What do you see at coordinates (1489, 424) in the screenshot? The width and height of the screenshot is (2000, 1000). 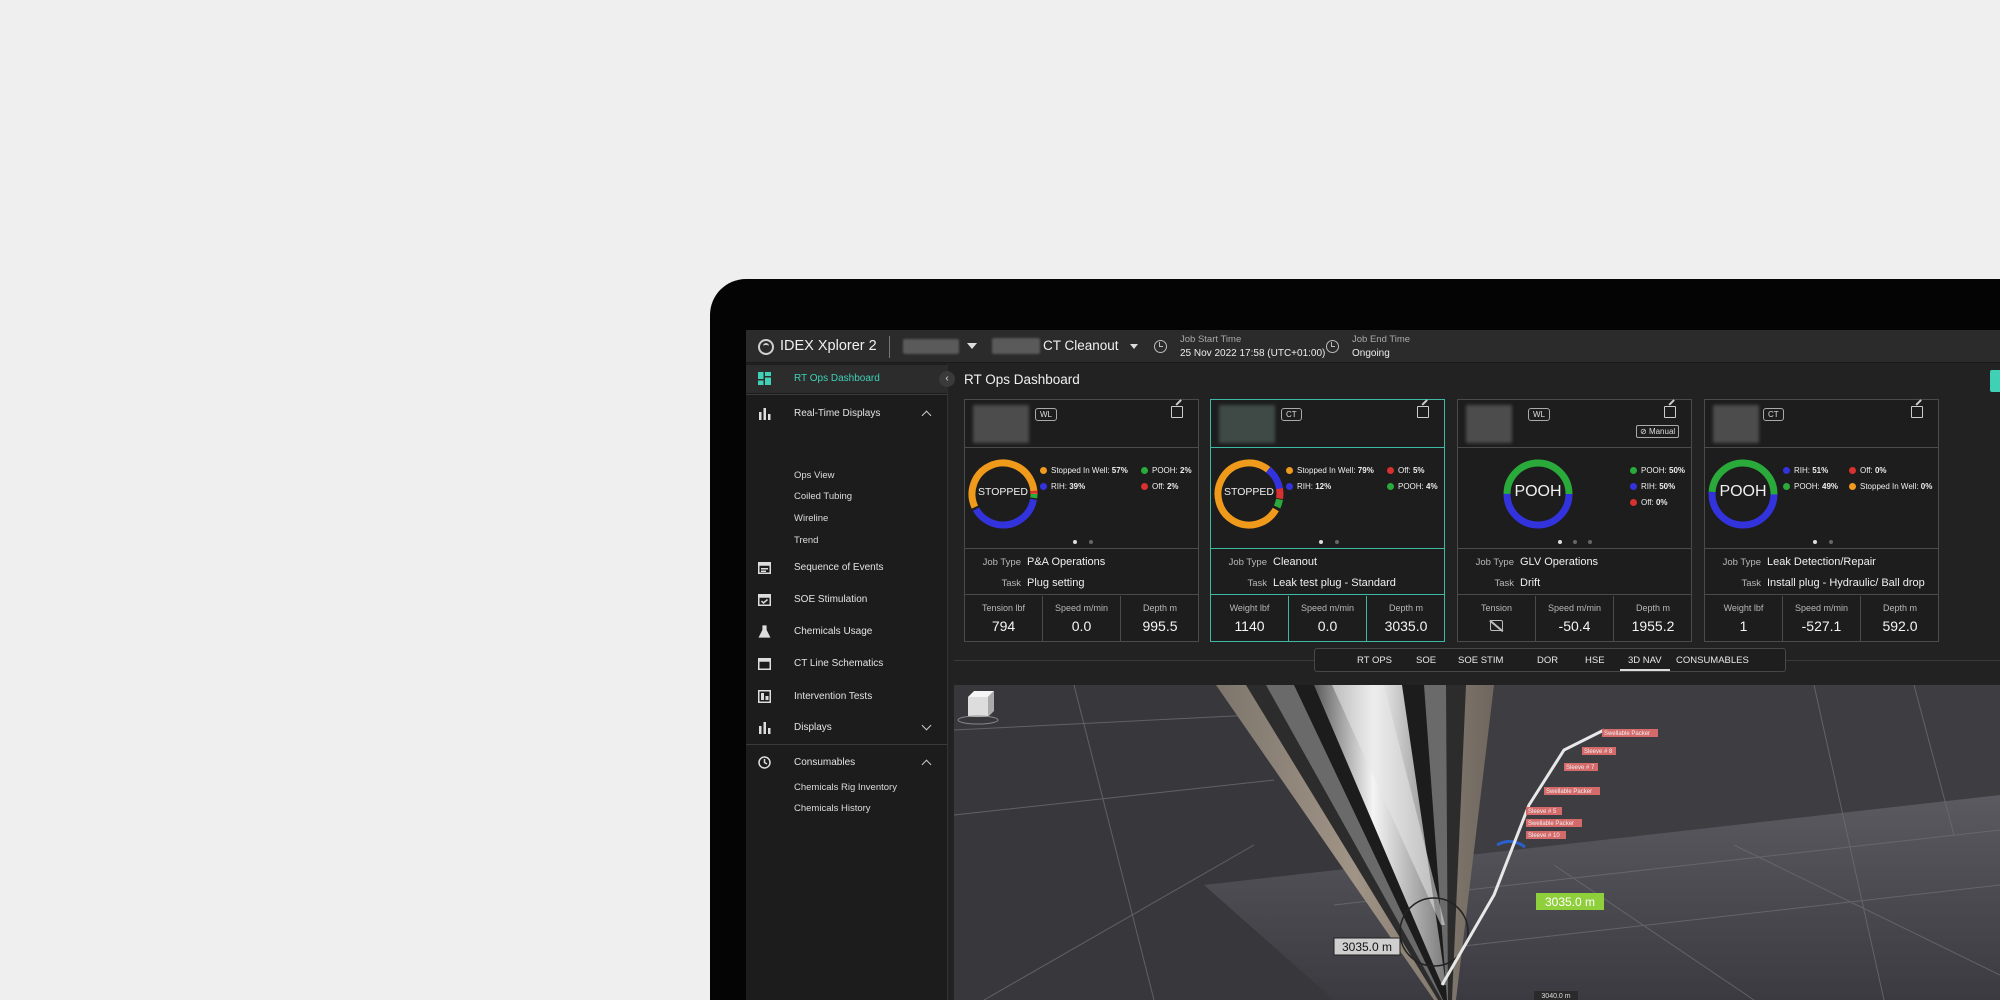 I see `well-thumbnail` at bounding box center [1489, 424].